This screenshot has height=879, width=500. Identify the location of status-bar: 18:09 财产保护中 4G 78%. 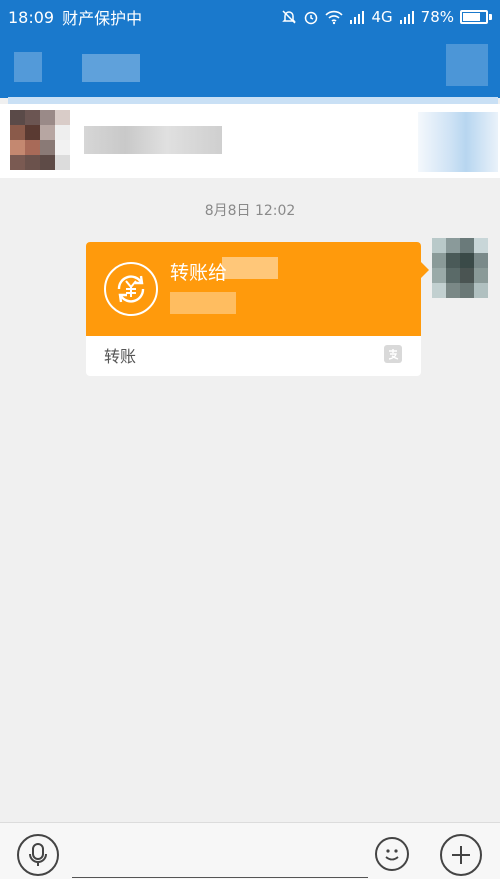
(250, 17).